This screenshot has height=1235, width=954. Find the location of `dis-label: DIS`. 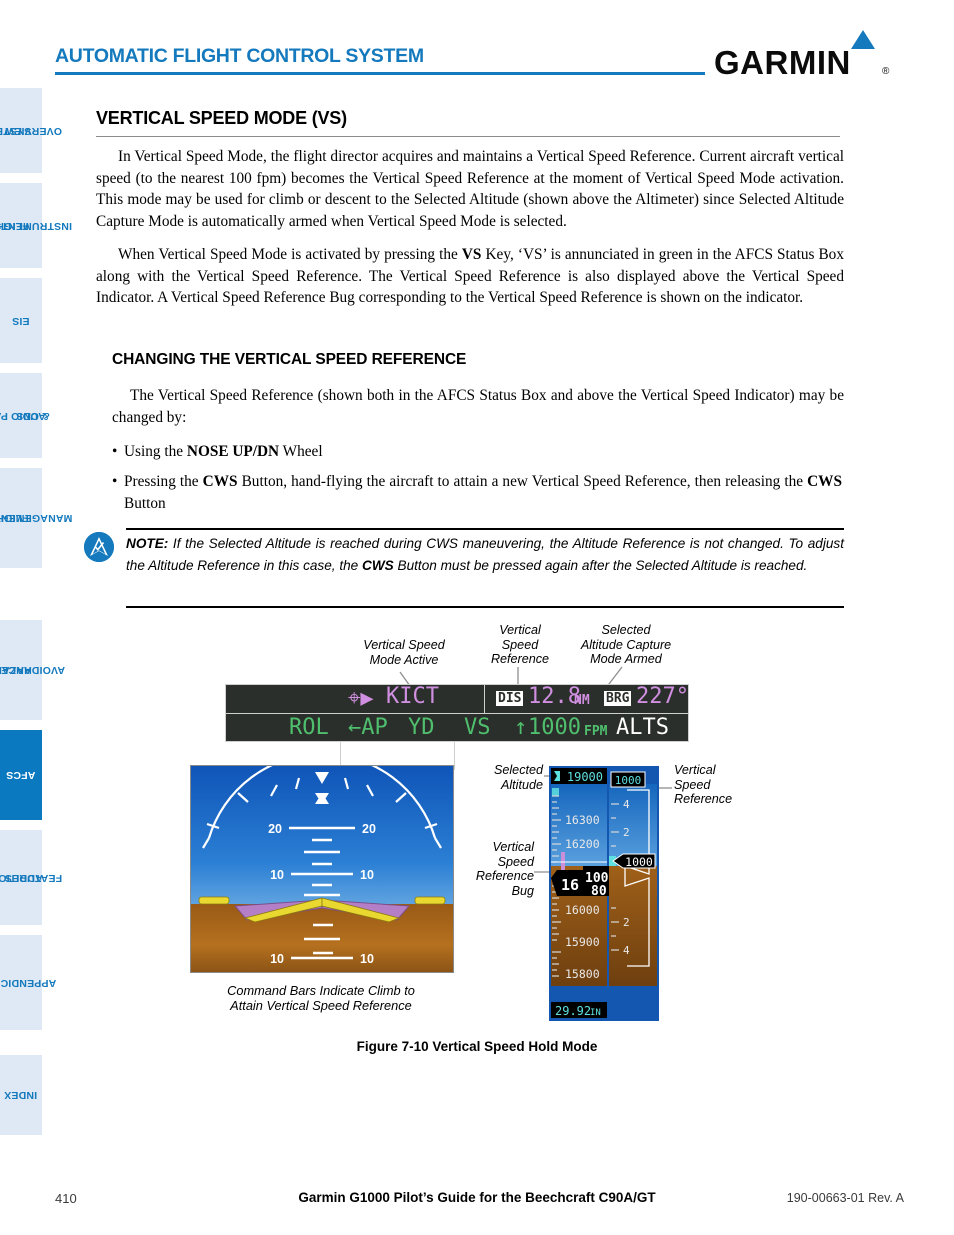

dis-label: DIS is located at coordinates (510, 698).